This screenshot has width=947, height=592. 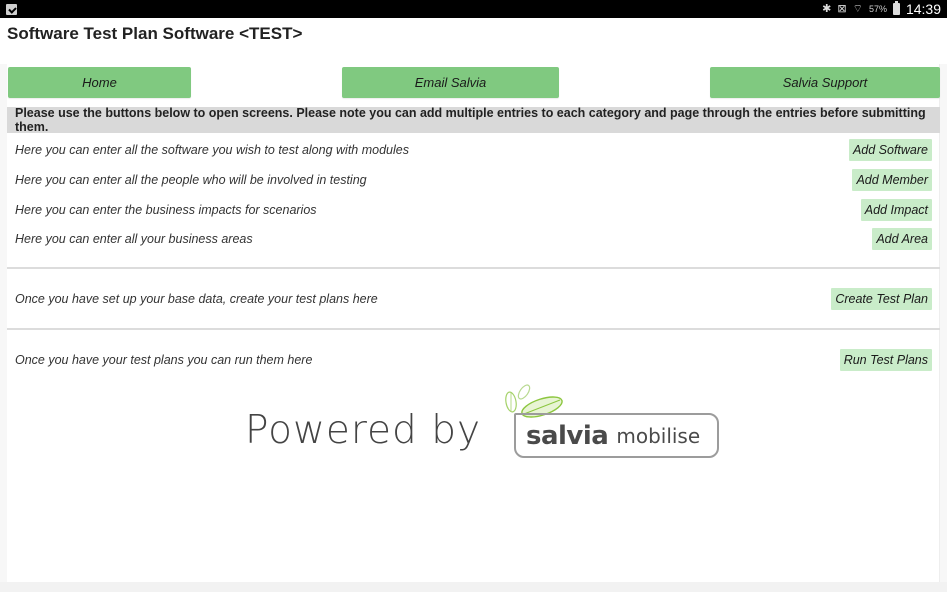 What do you see at coordinates (473, 587) in the screenshot?
I see `frame-bottom` at bounding box center [473, 587].